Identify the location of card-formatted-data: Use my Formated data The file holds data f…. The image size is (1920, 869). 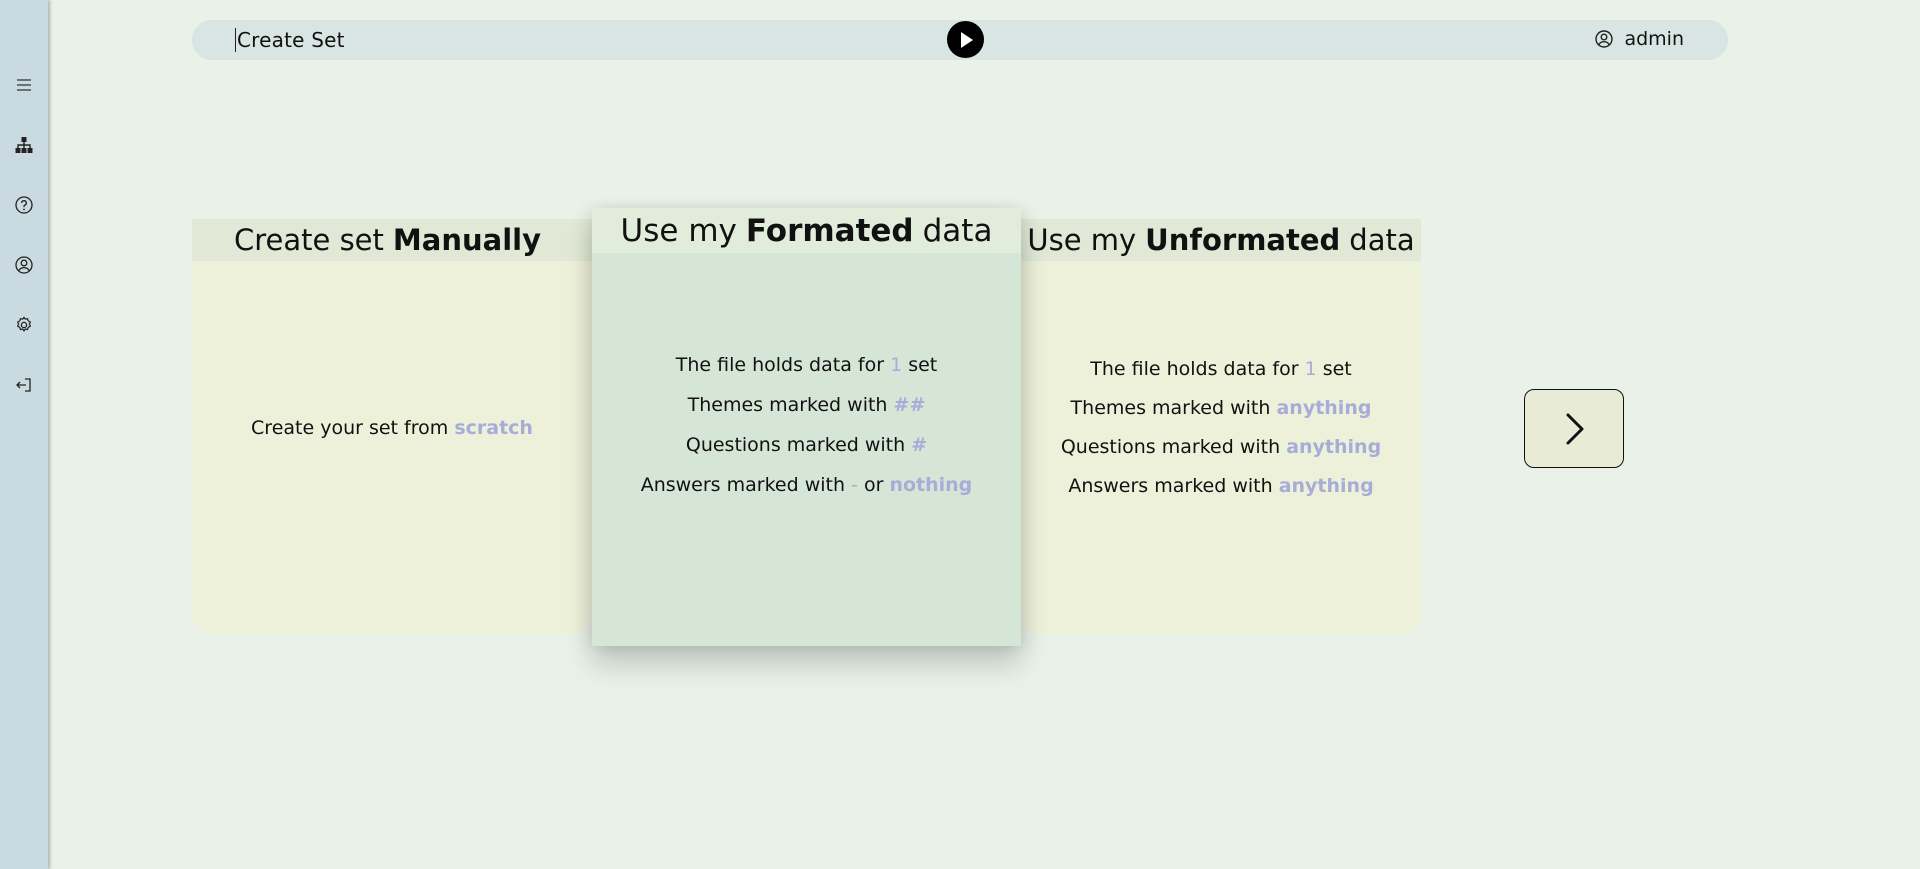
(806, 427).